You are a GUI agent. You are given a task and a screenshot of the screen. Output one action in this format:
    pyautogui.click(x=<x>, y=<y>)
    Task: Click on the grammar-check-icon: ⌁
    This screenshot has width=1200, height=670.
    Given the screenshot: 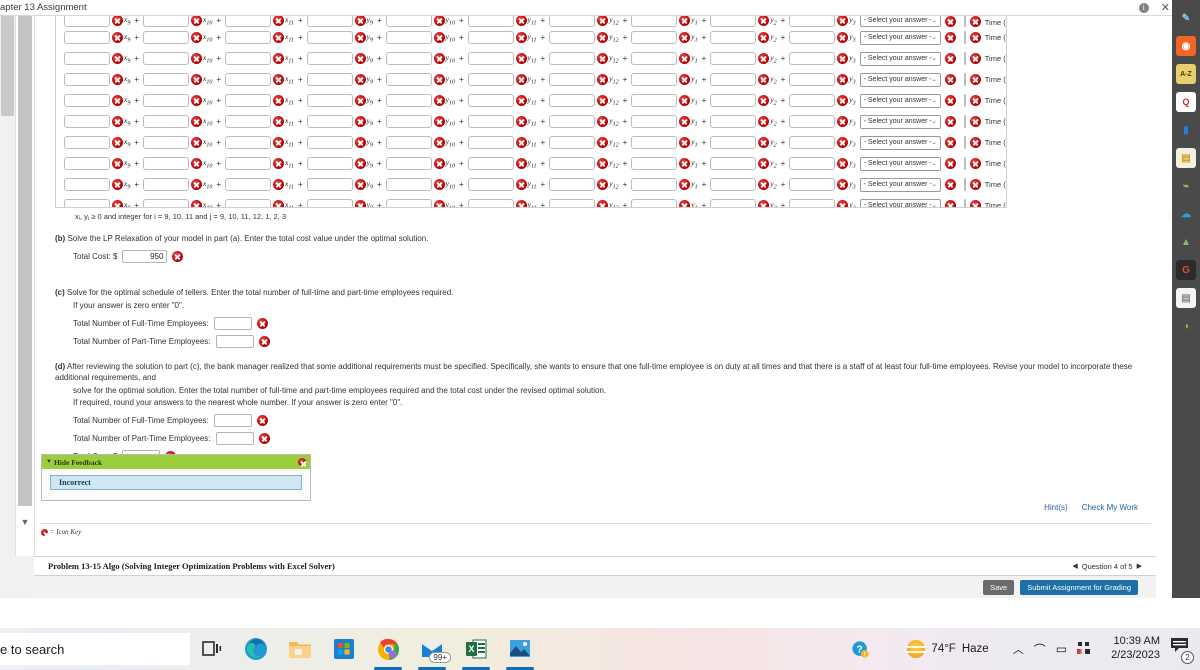 What is the action you would take?
    pyautogui.click(x=1186, y=186)
    